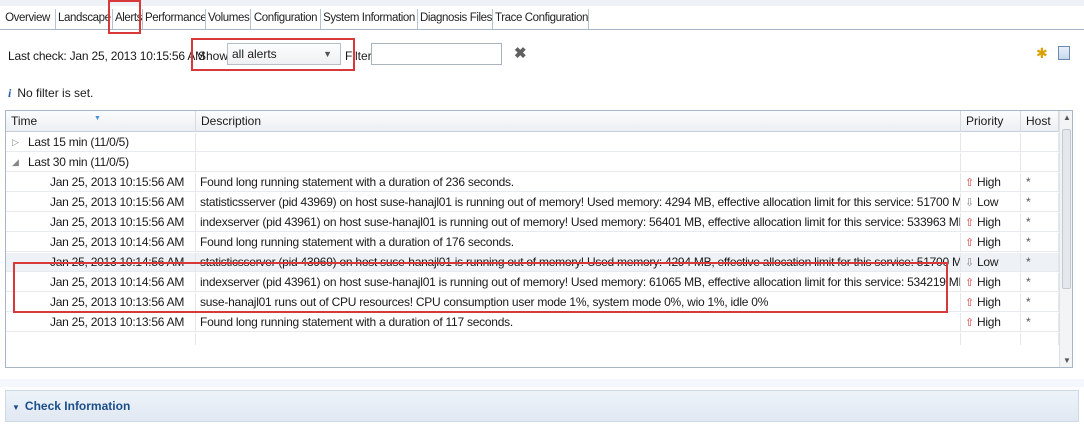 This screenshot has width=1084, height=433. What do you see at coordinates (127, 19) in the screenshot?
I see `tab-alerts: Alerts` at bounding box center [127, 19].